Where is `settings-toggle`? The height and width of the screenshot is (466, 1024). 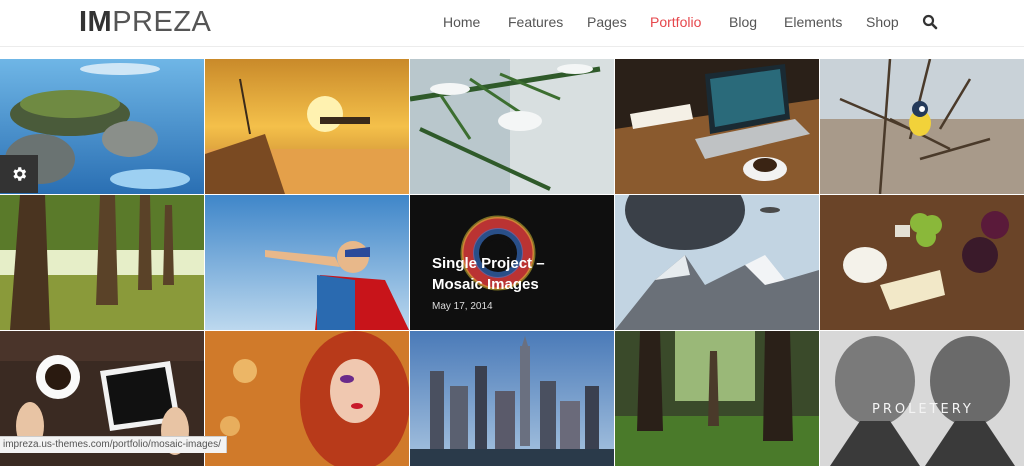 settings-toggle is located at coordinates (19, 174).